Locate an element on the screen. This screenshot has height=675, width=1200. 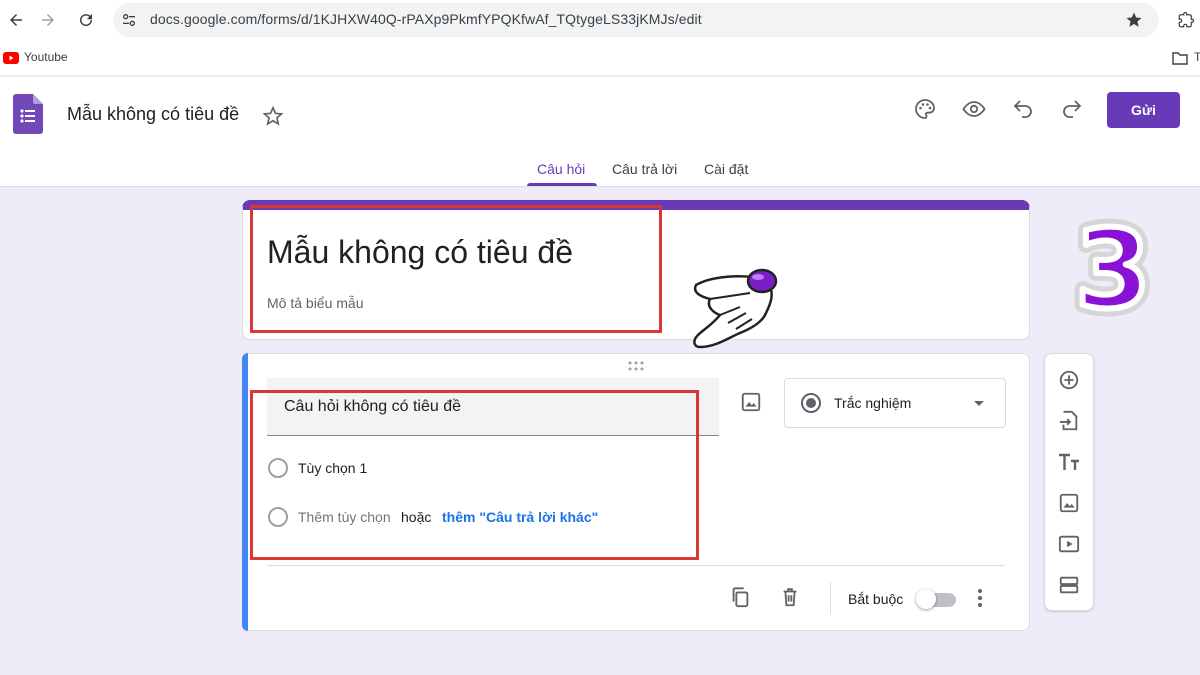
star-icon is located at coordinates (273, 116).